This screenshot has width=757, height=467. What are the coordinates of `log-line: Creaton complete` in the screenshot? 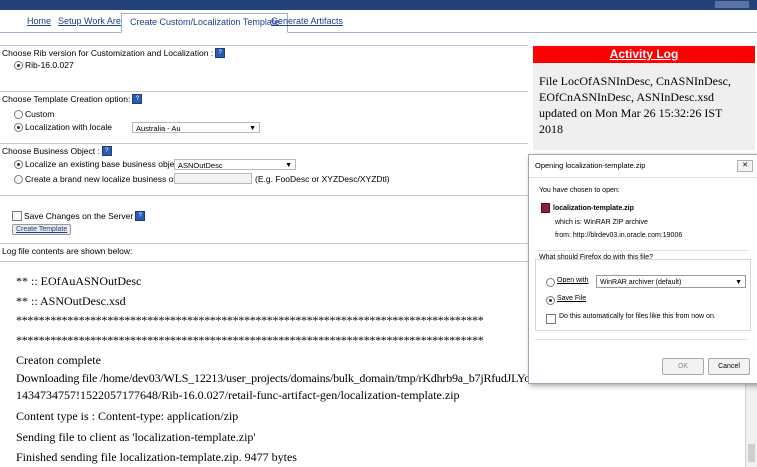 It's located at (58, 360).